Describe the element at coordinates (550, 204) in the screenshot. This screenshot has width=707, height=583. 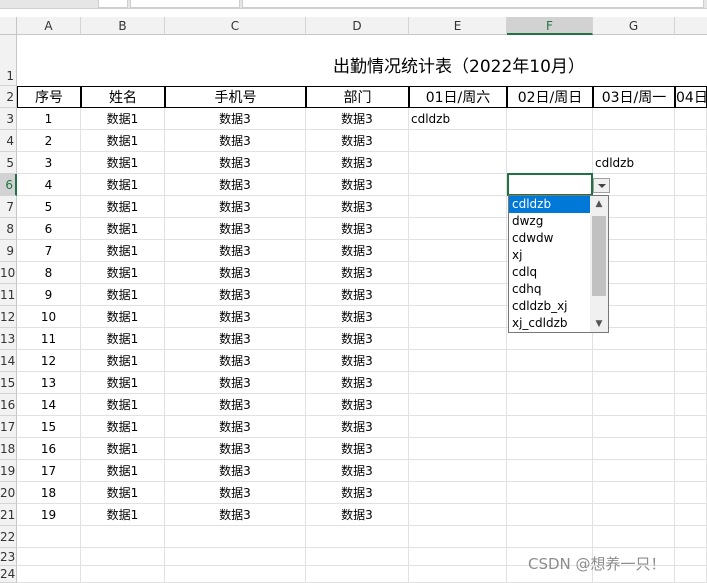
I see `dropdown-option: cdldzb` at that location.